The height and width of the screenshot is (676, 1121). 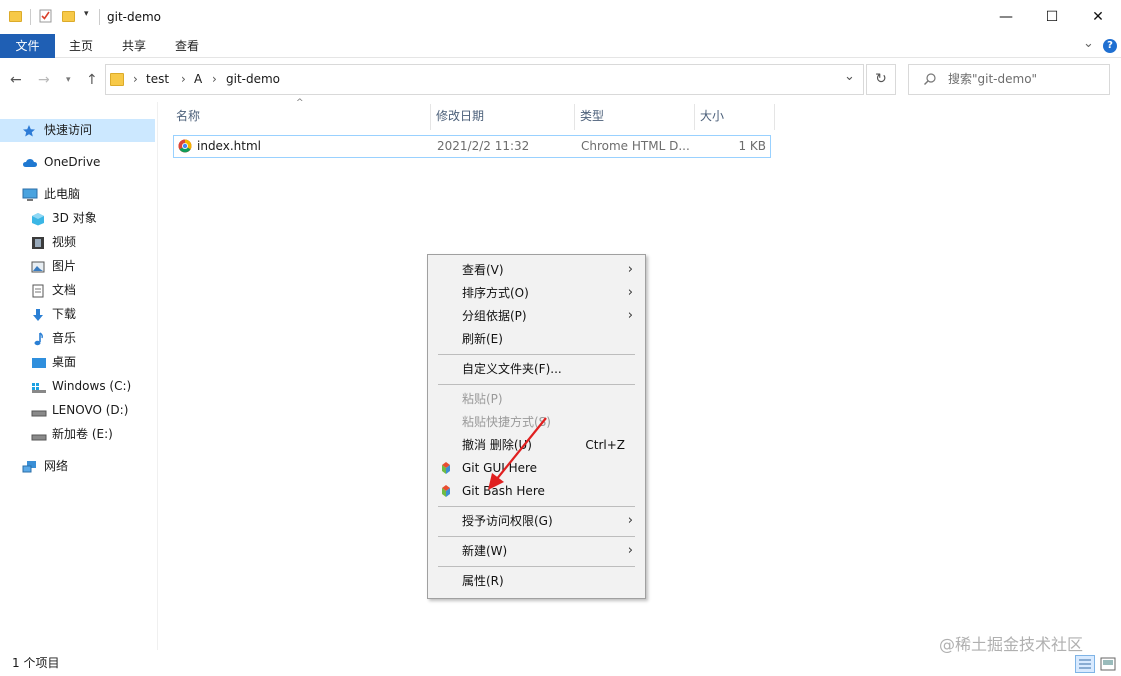 I want to click on column-header-name: 名称, so click(x=301, y=116).